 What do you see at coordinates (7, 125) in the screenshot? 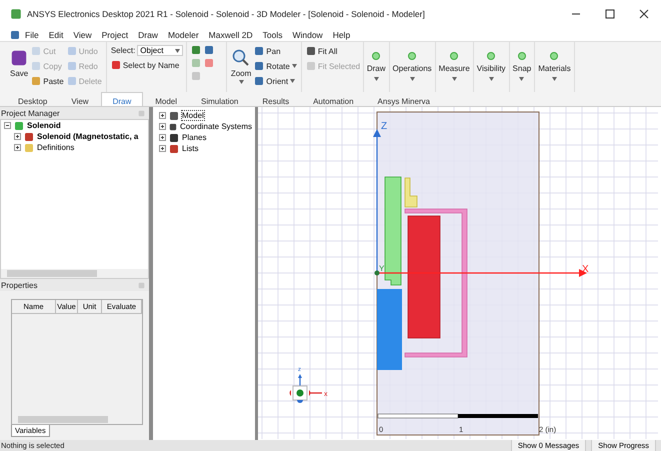
I see `collapse-icon` at bounding box center [7, 125].